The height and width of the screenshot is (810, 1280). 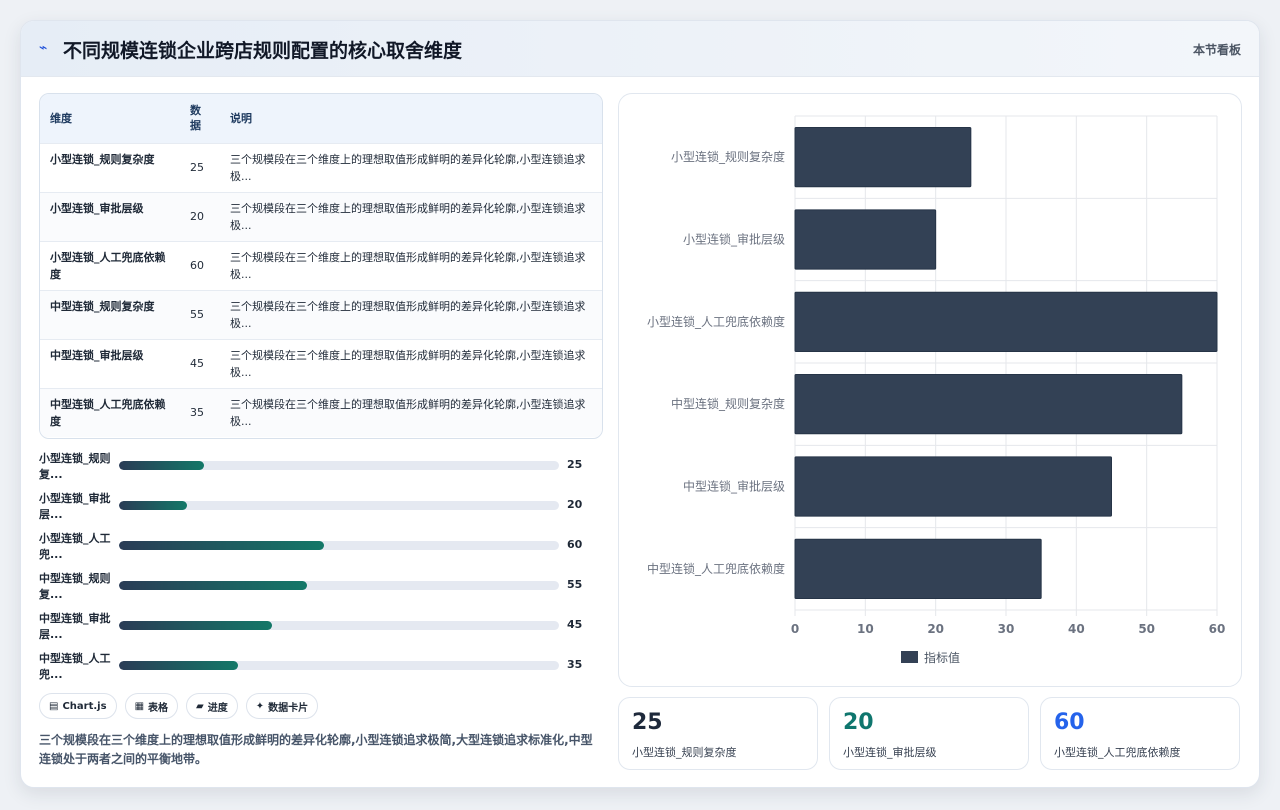 I want to click on table-header-row: 维度 数据 说明, so click(x=321, y=118).